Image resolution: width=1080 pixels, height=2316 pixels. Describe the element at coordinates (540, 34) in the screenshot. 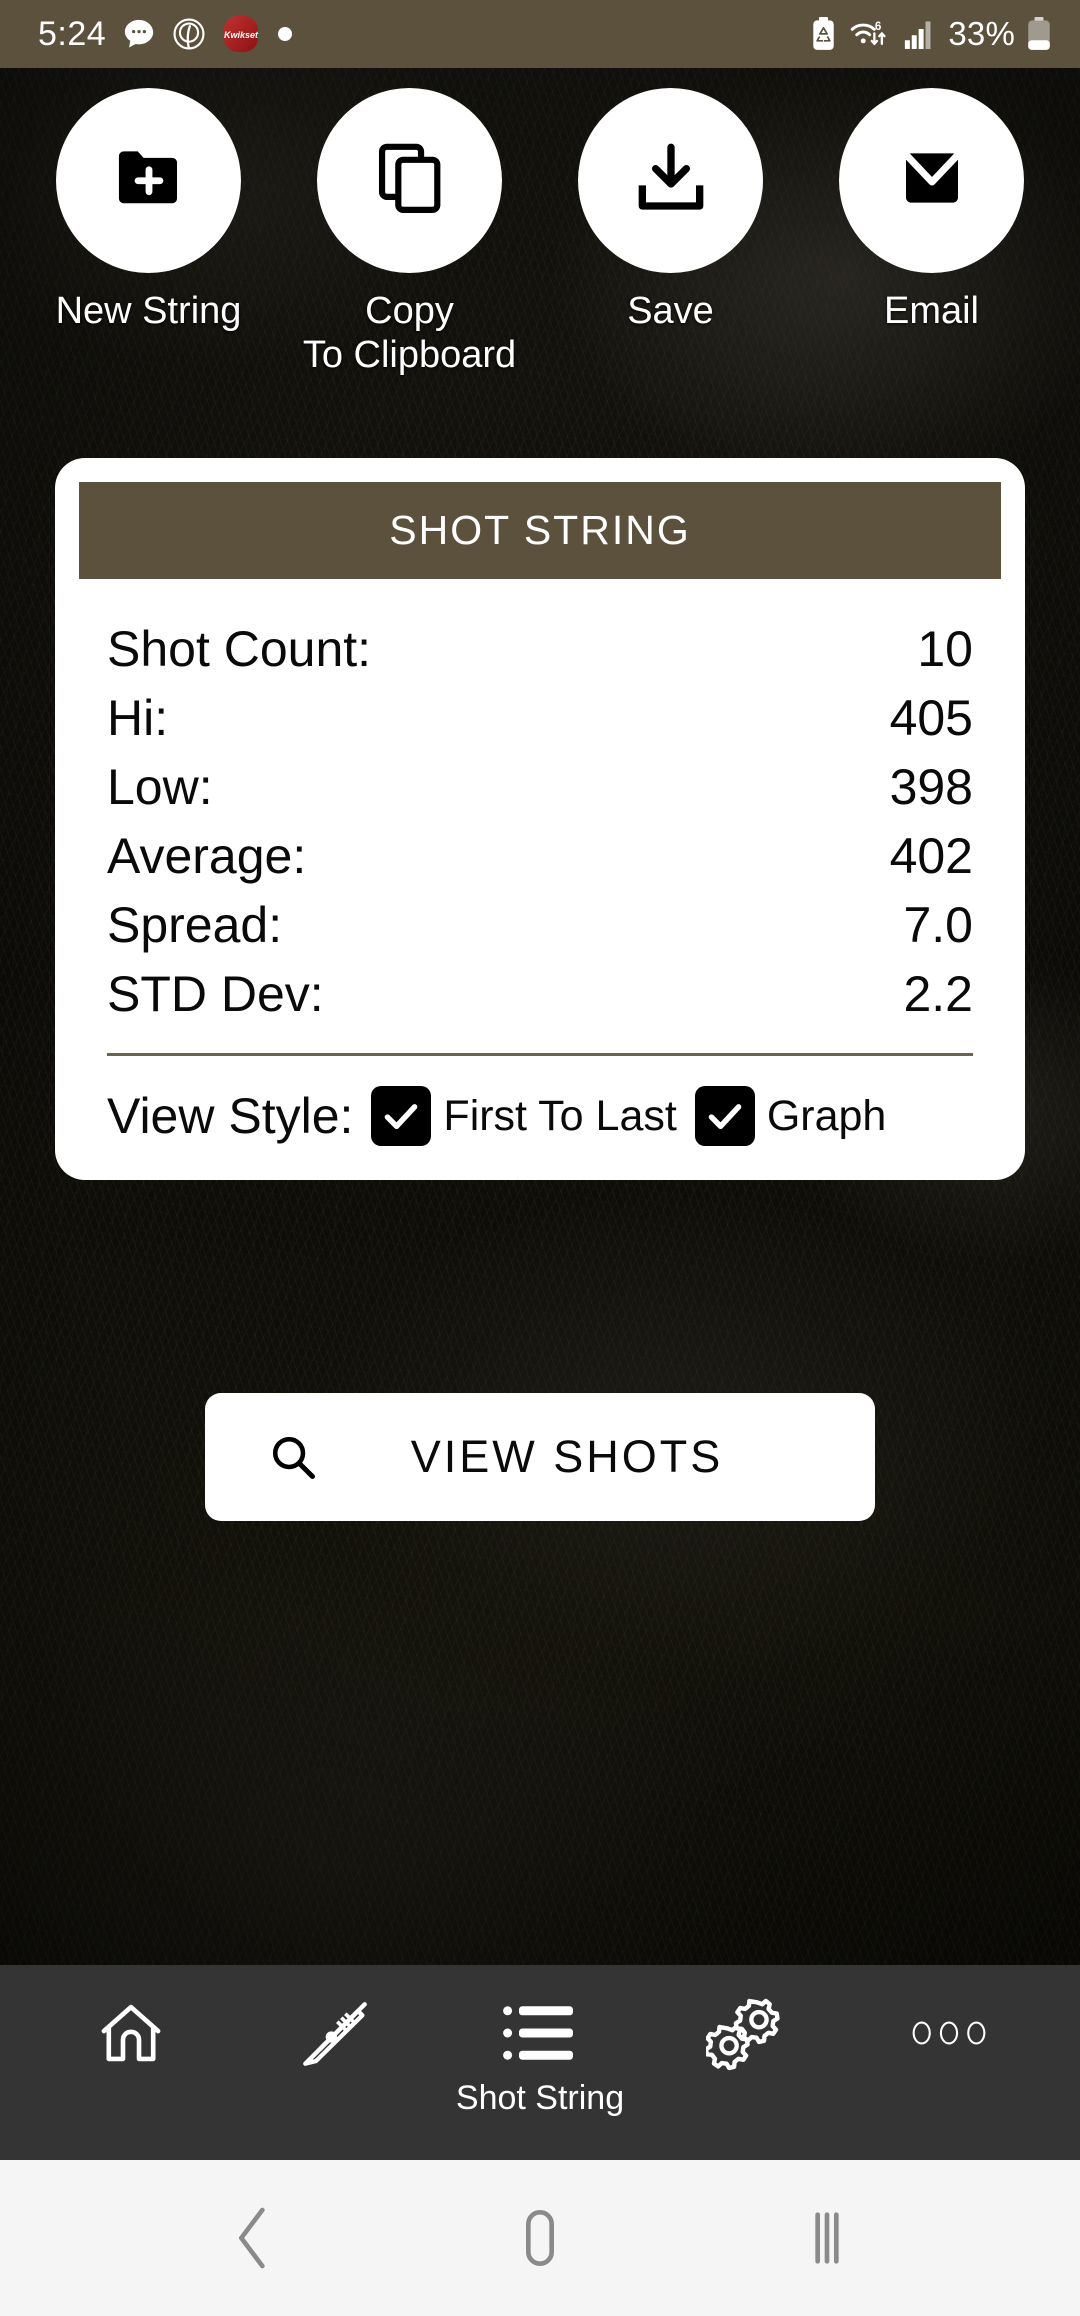

I see `status-bar: 5:24 Kwikset 6 33%` at that location.